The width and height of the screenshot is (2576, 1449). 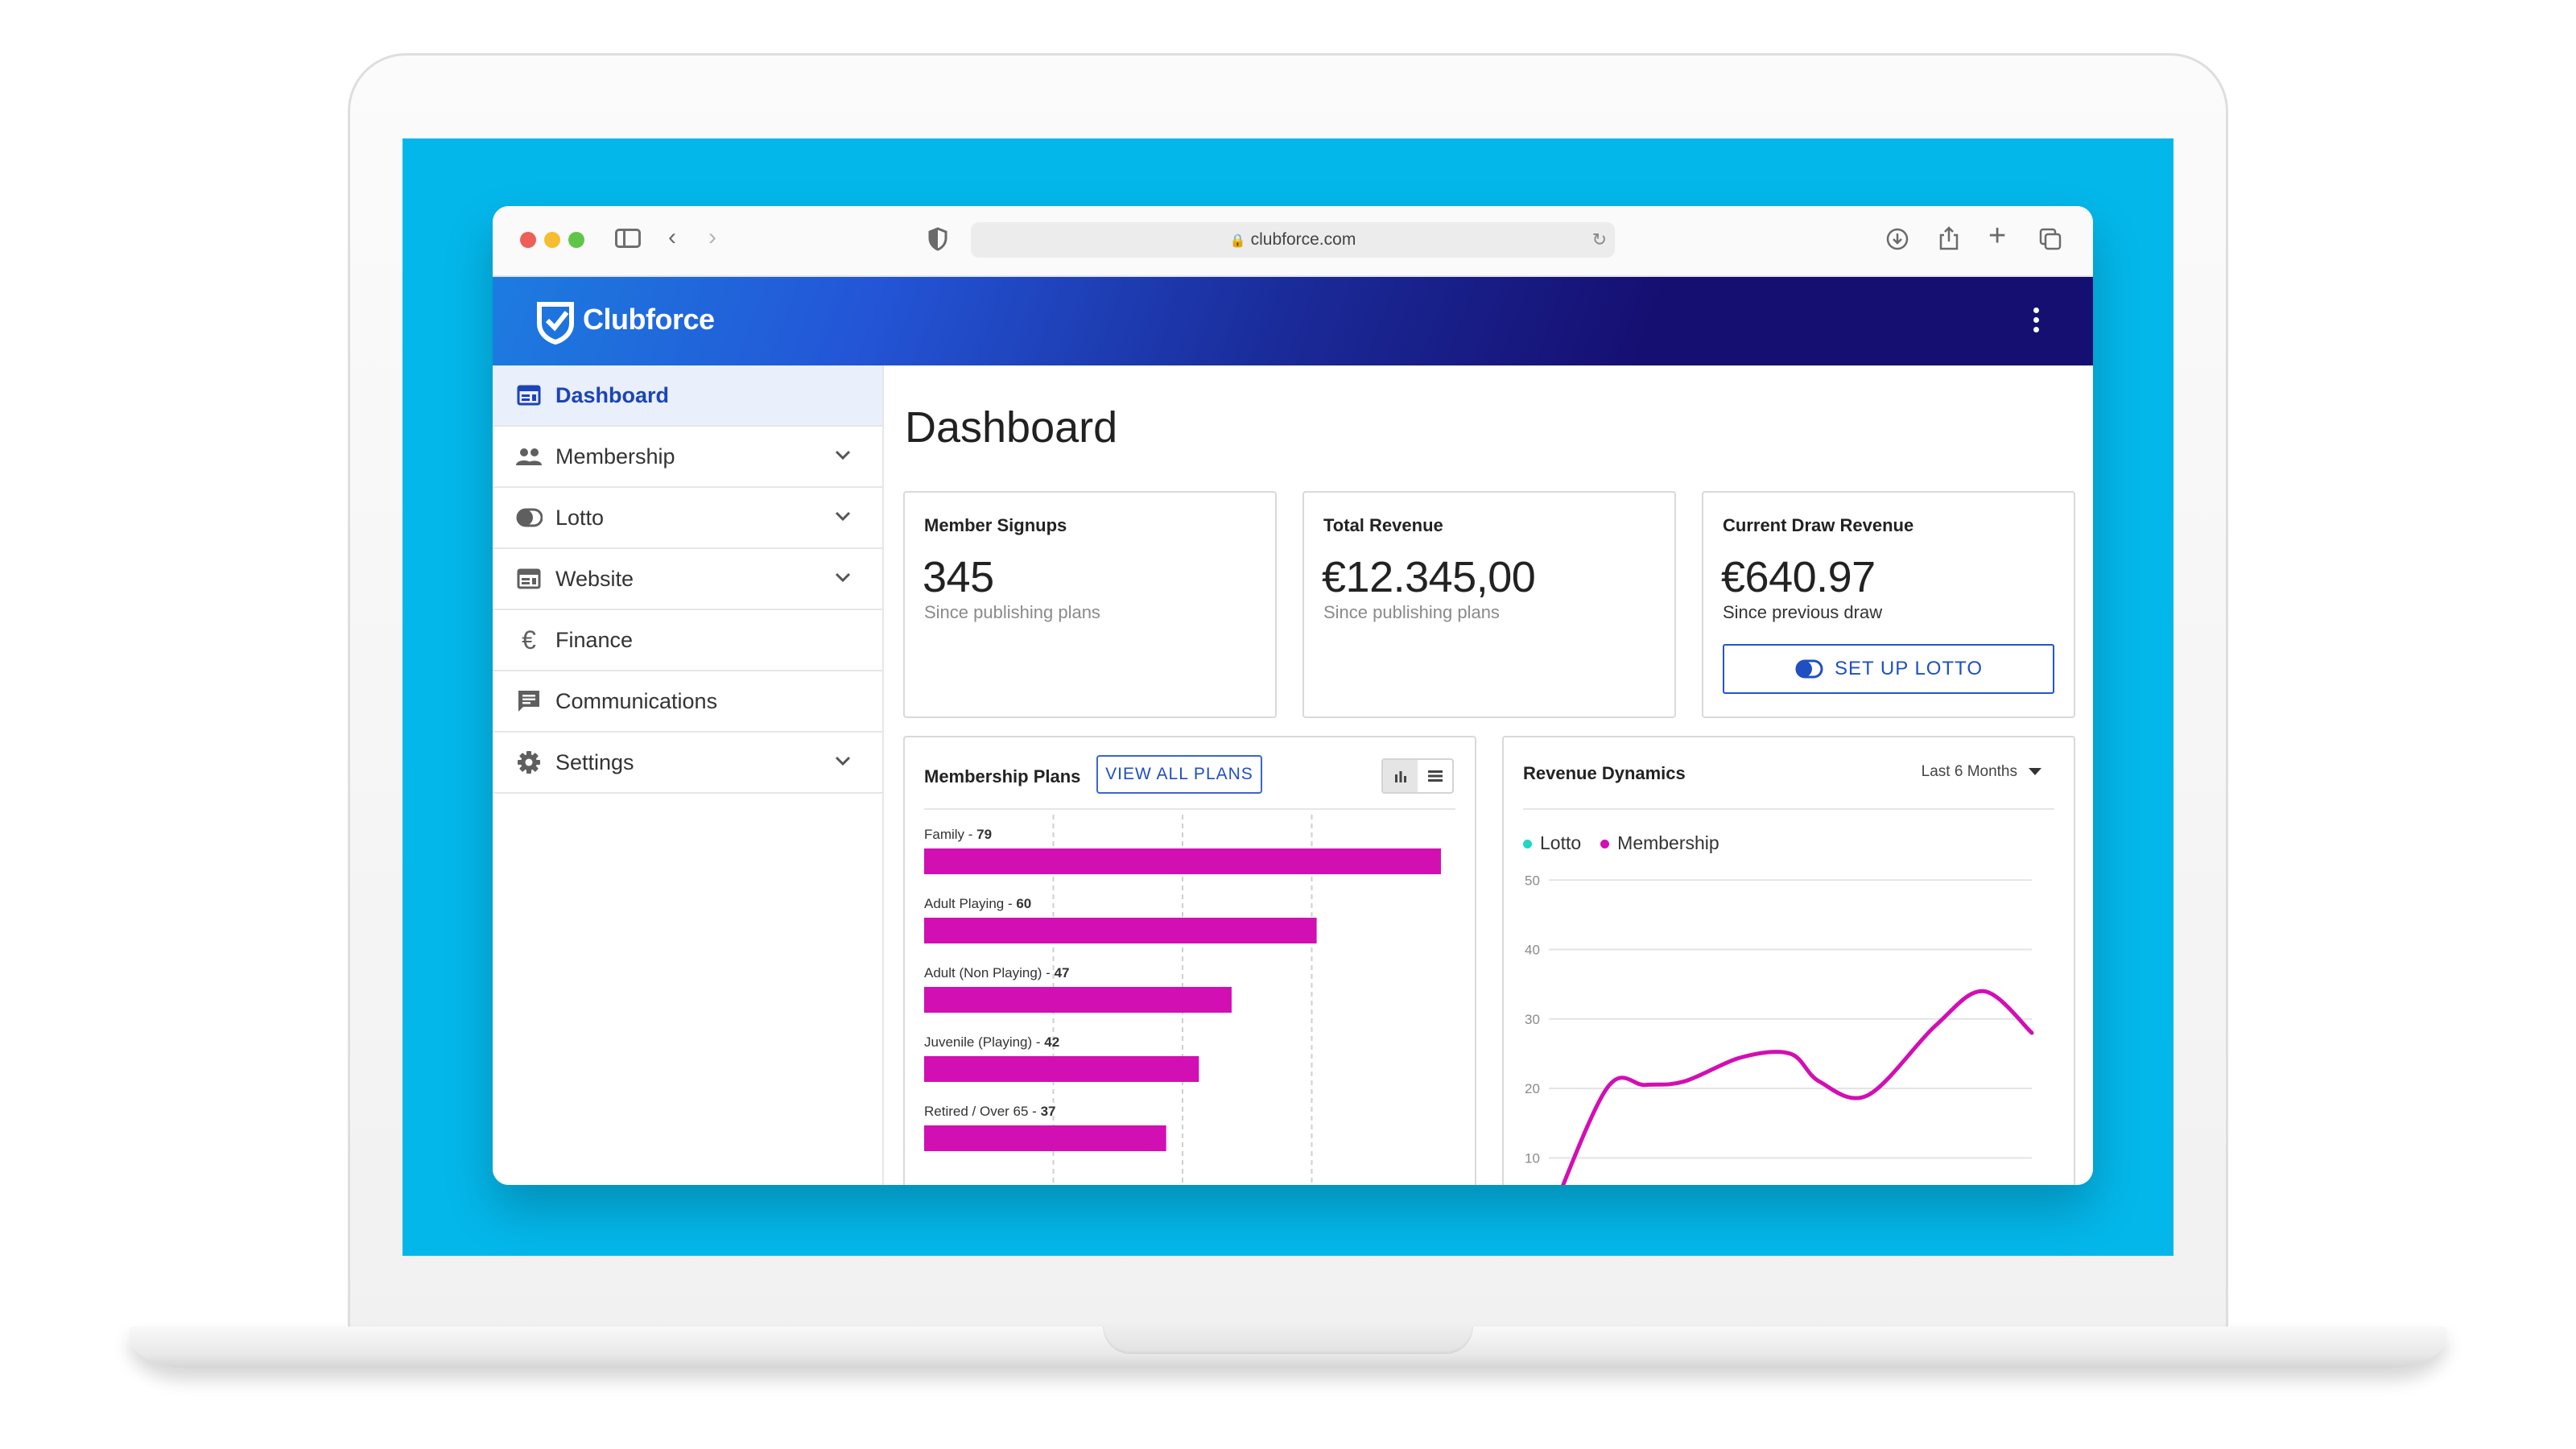 What do you see at coordinates (529, 456) in the screenshot?
I see `people-icon` at bounding box center [529, 456].